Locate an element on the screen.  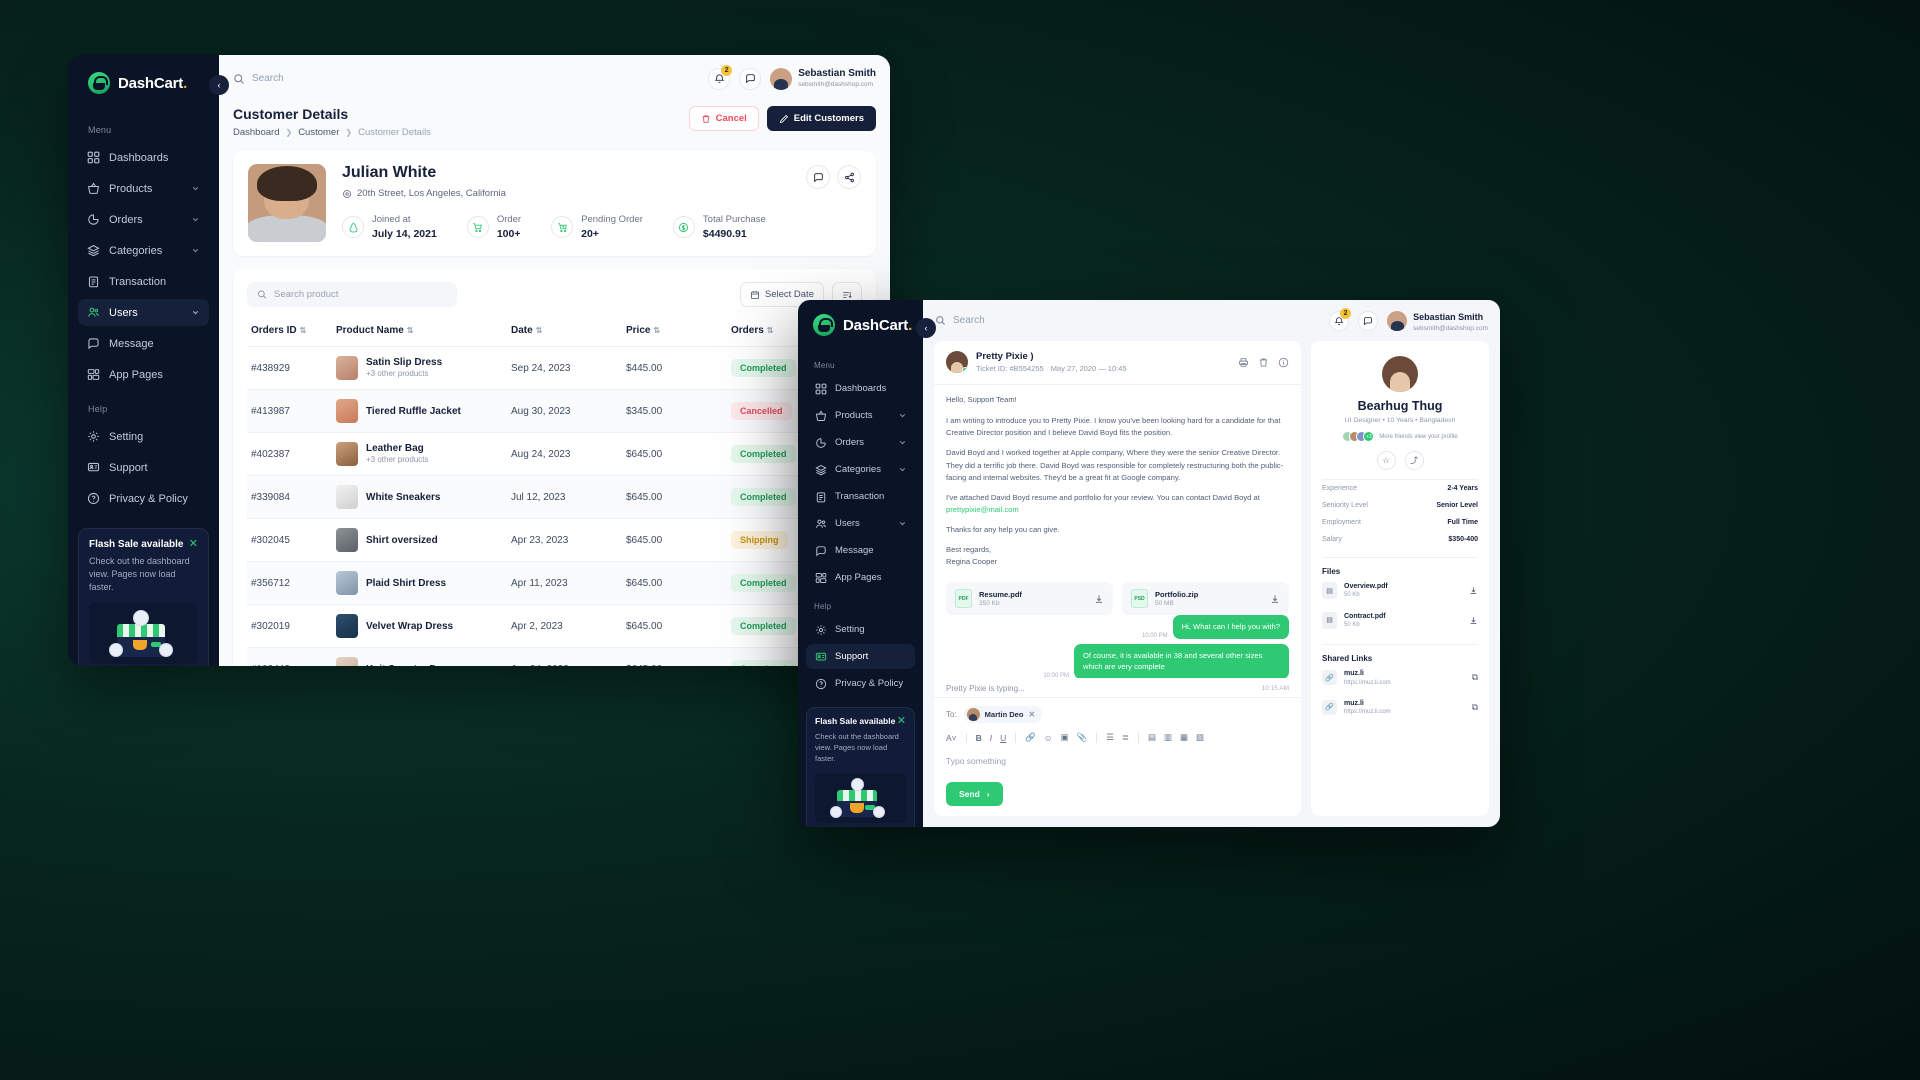
align-center-icon: ▥ is located at coordinates (1168, 737).